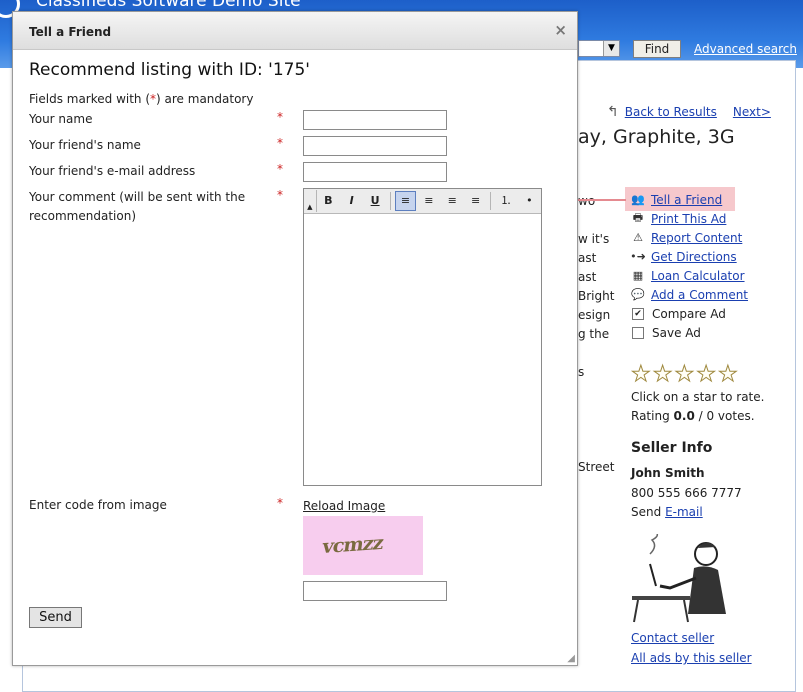 This screenshot has width=803, height=692. Describe the element at coordinates (686, 493) in the screenshot. I see `seller-phone: 800 555 666 7777` at that location.